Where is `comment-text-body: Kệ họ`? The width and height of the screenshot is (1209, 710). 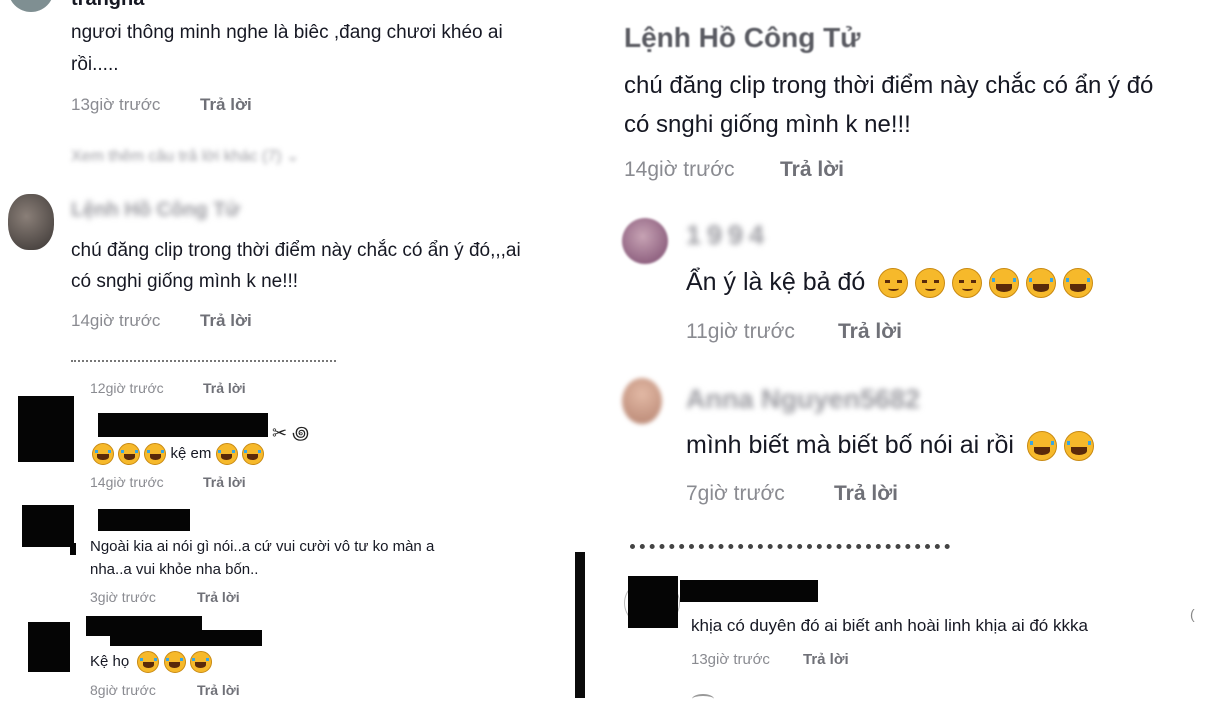 comment-text-body: Kệ họ is located at coordinates (110, 661).